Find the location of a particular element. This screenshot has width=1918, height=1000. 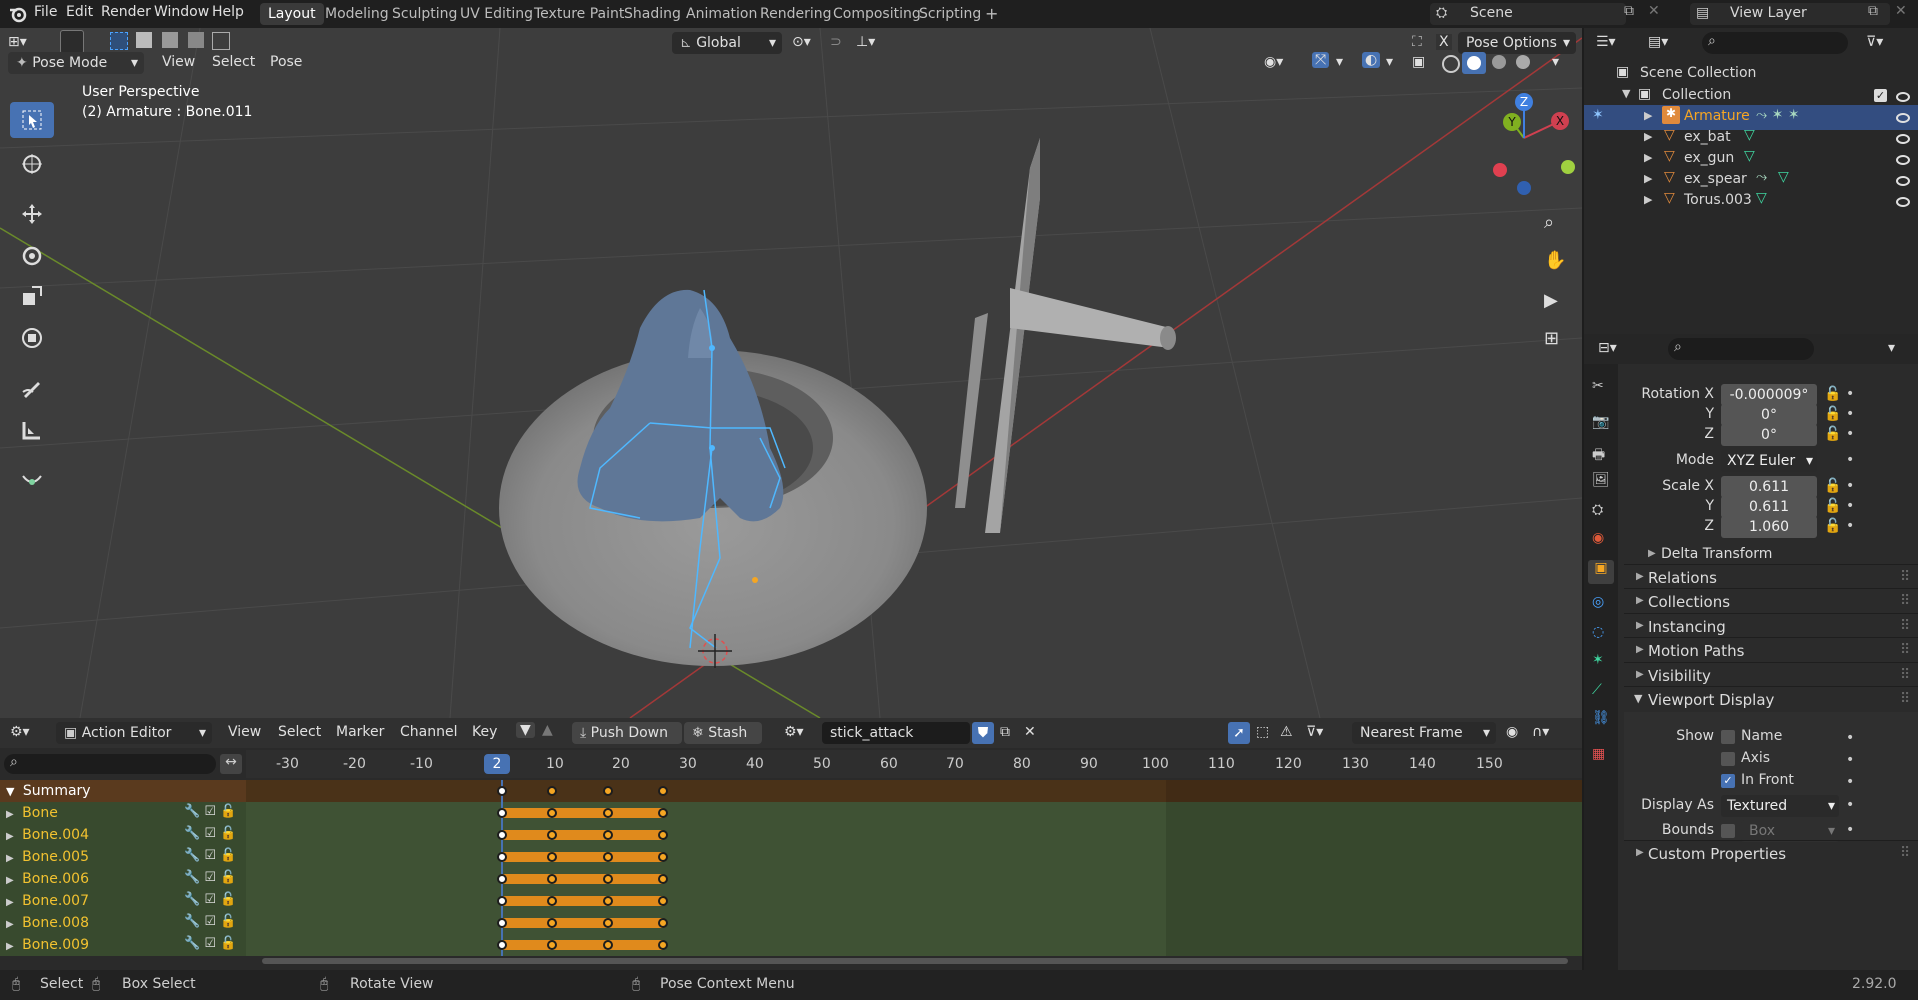

stash-button: ❄ Stash is located at coordinates (723, 733).